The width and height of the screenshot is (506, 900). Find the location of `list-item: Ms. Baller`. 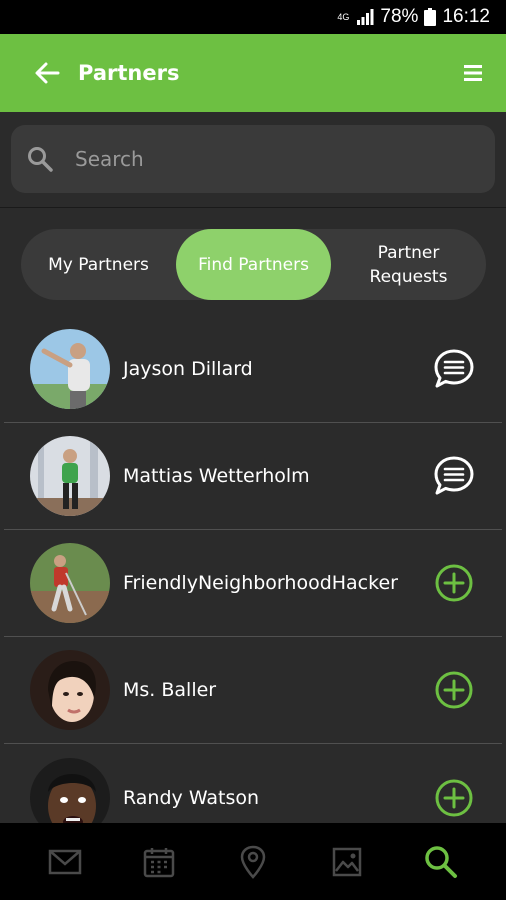

list-item: Ms. Baller is located at coordinates (253, 690).